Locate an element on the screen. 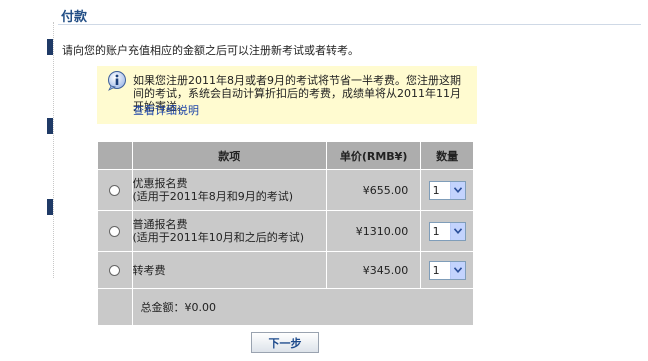 Image resolution: width=648 pixels, height=361 pixels. header-quantity: 数量 is located at coordinates (447, 155).